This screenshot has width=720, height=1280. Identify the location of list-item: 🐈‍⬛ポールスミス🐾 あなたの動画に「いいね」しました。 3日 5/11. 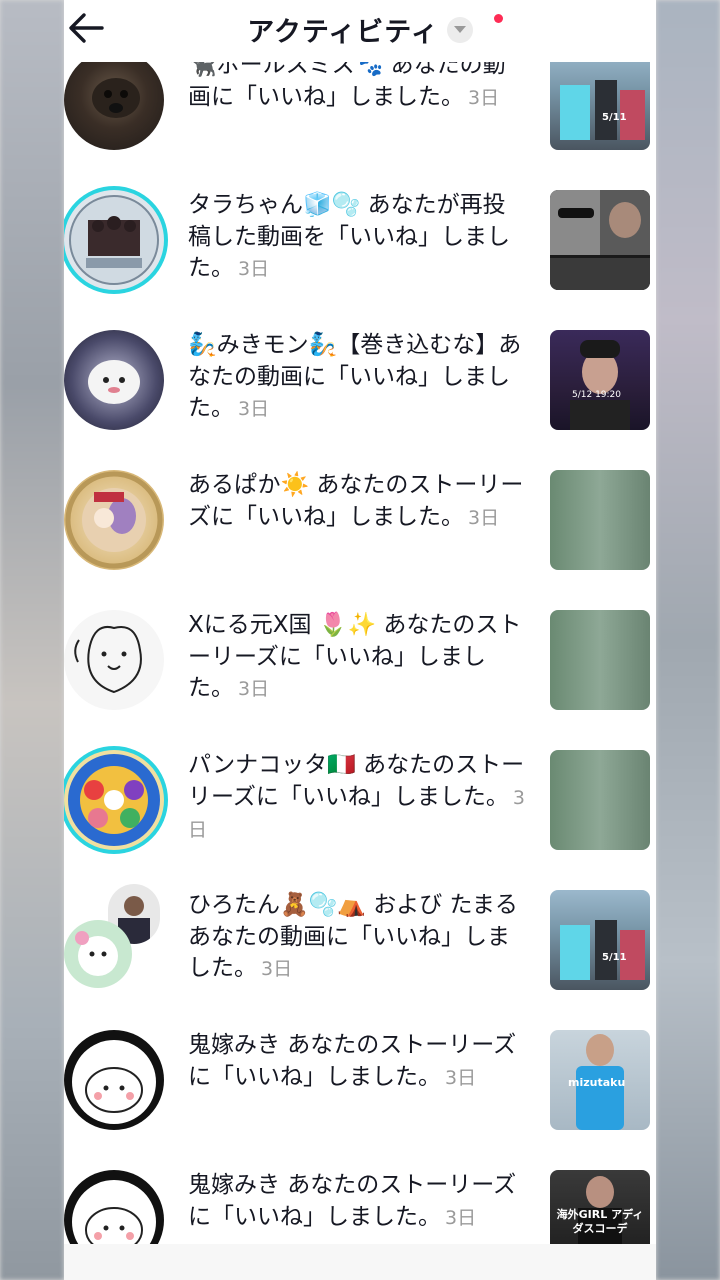
(360, 125).